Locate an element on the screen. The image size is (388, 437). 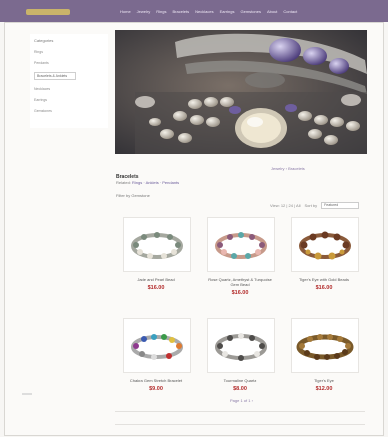
pagination: Page 1 of 1 › is located at coordinates (241, 400).